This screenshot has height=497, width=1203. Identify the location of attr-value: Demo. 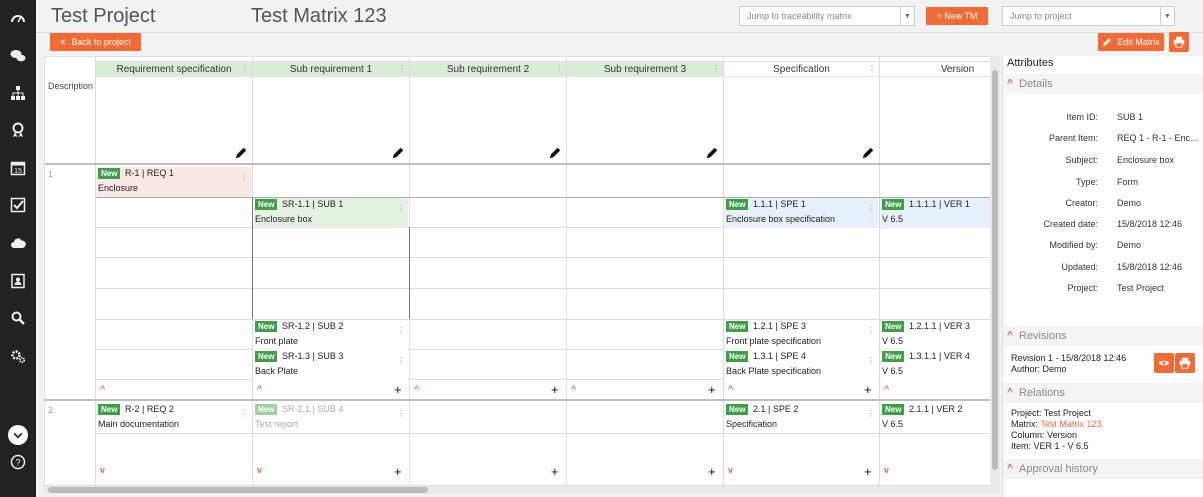
(1129, 203).